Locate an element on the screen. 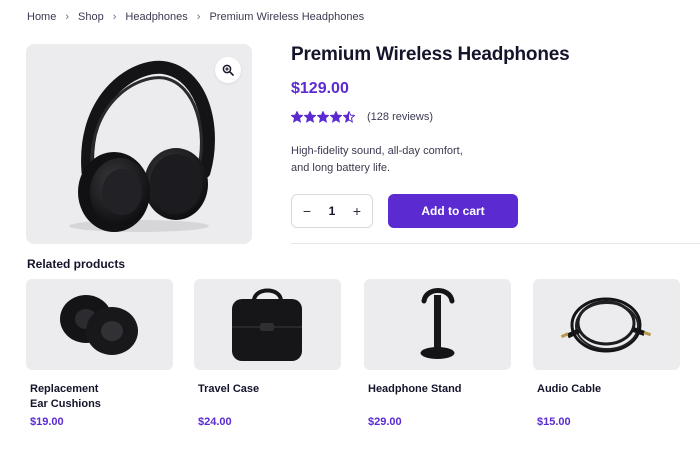 The width and height of the screenshot is (700, 453). related-product-price: $15.00 is located at coordinates (554, 422).